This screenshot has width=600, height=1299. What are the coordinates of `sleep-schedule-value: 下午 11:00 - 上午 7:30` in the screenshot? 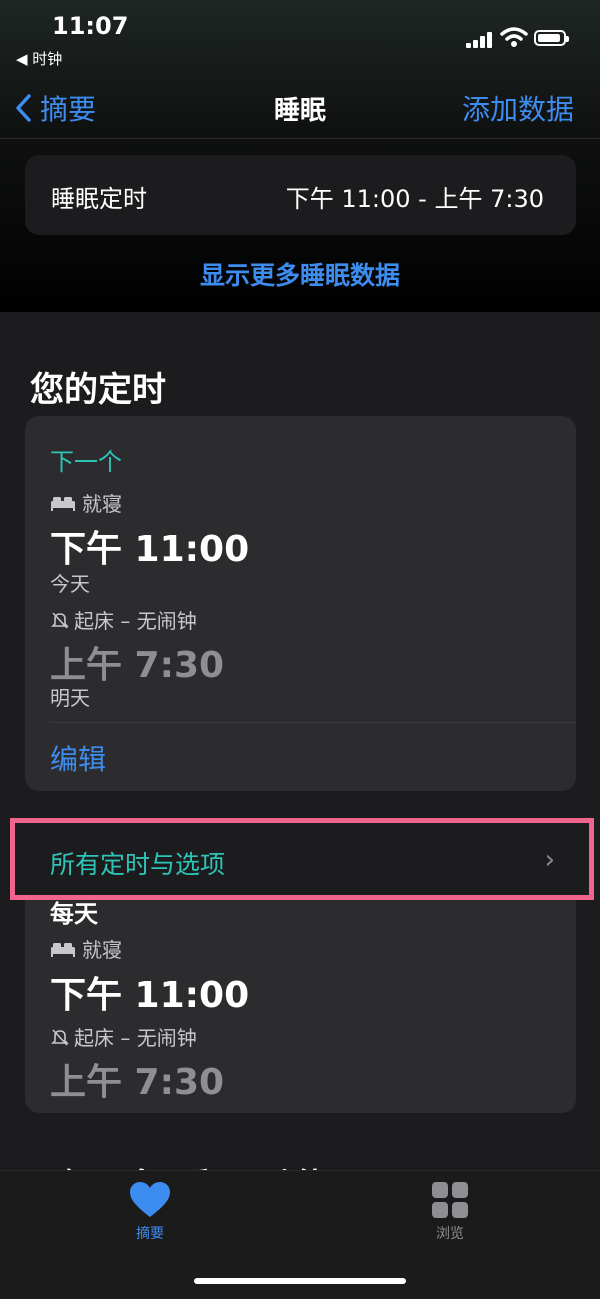 It's located at (414, 199).